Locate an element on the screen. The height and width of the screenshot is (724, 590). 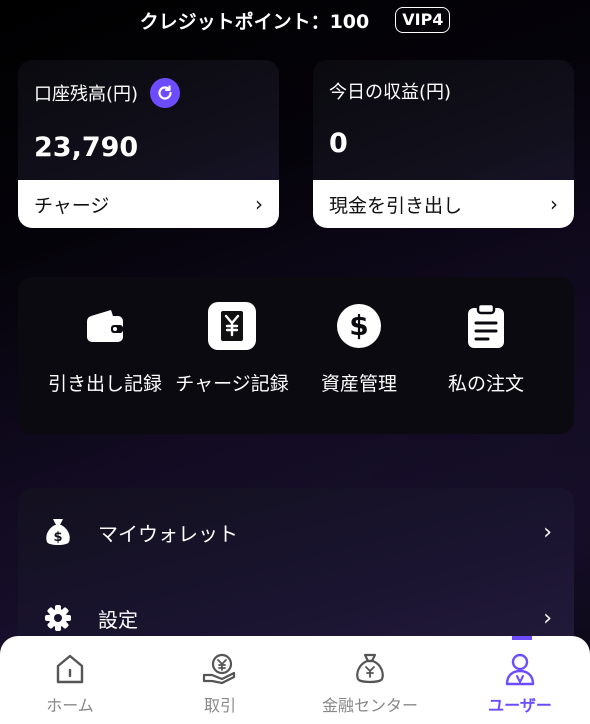
earnings-card: 今日の収益(円) 0 現金を引き出し › is located at coordinates (443, 144).